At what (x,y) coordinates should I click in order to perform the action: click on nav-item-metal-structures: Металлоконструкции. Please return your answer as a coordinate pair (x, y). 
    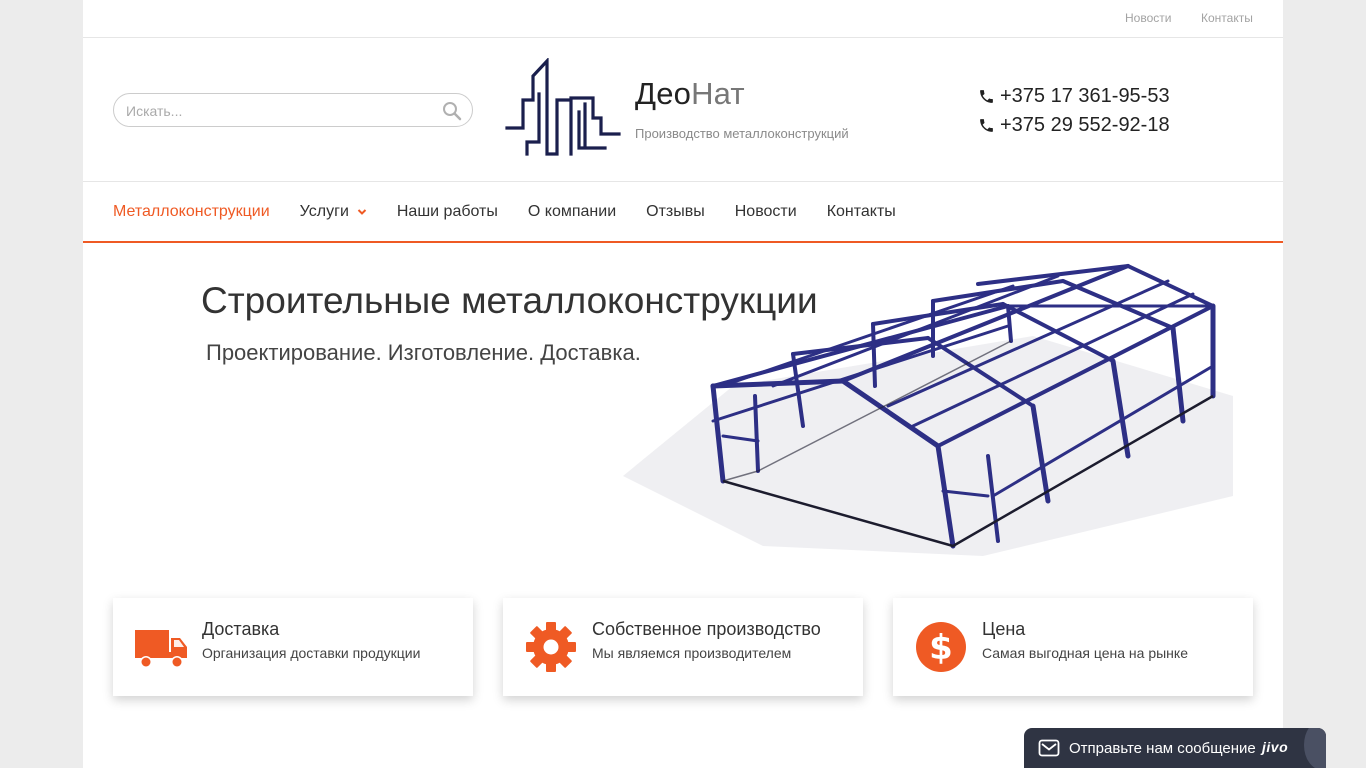
    Looking at the image, I should click on (191, 212).